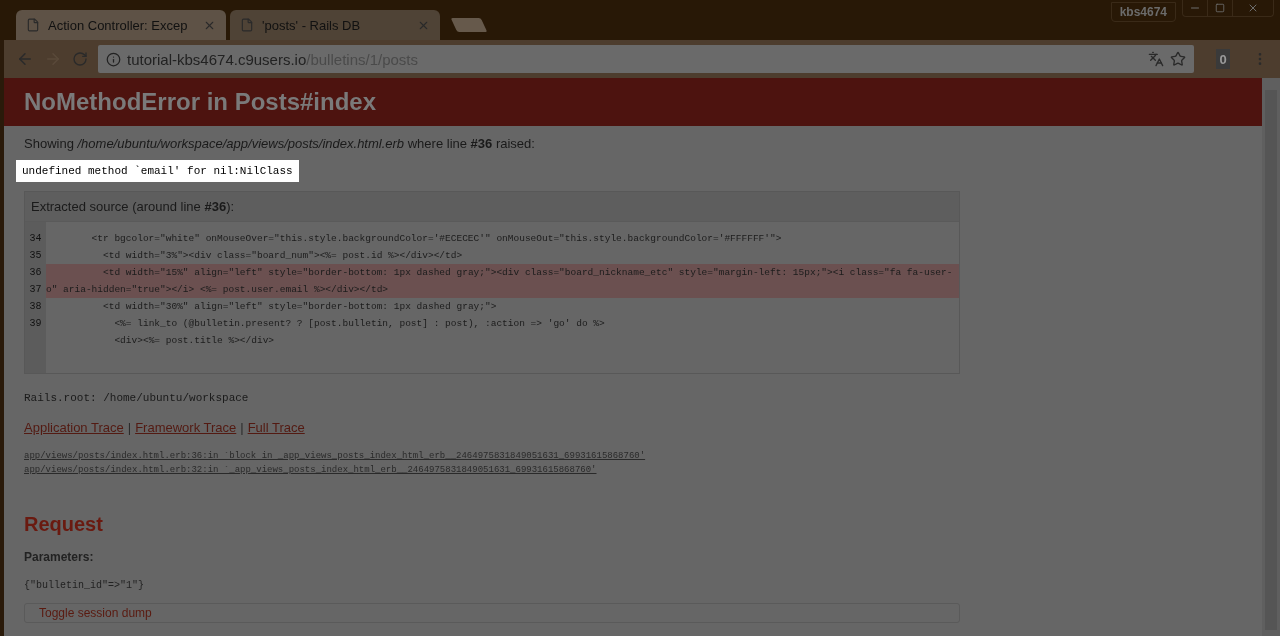 Image resolution: width=1280 pixels, height=636 pixels. Describe the element at coordinates (85, 585) in the screenshot. I see `parameters-value: {"bulletin_id"=>"1"}` at that location.